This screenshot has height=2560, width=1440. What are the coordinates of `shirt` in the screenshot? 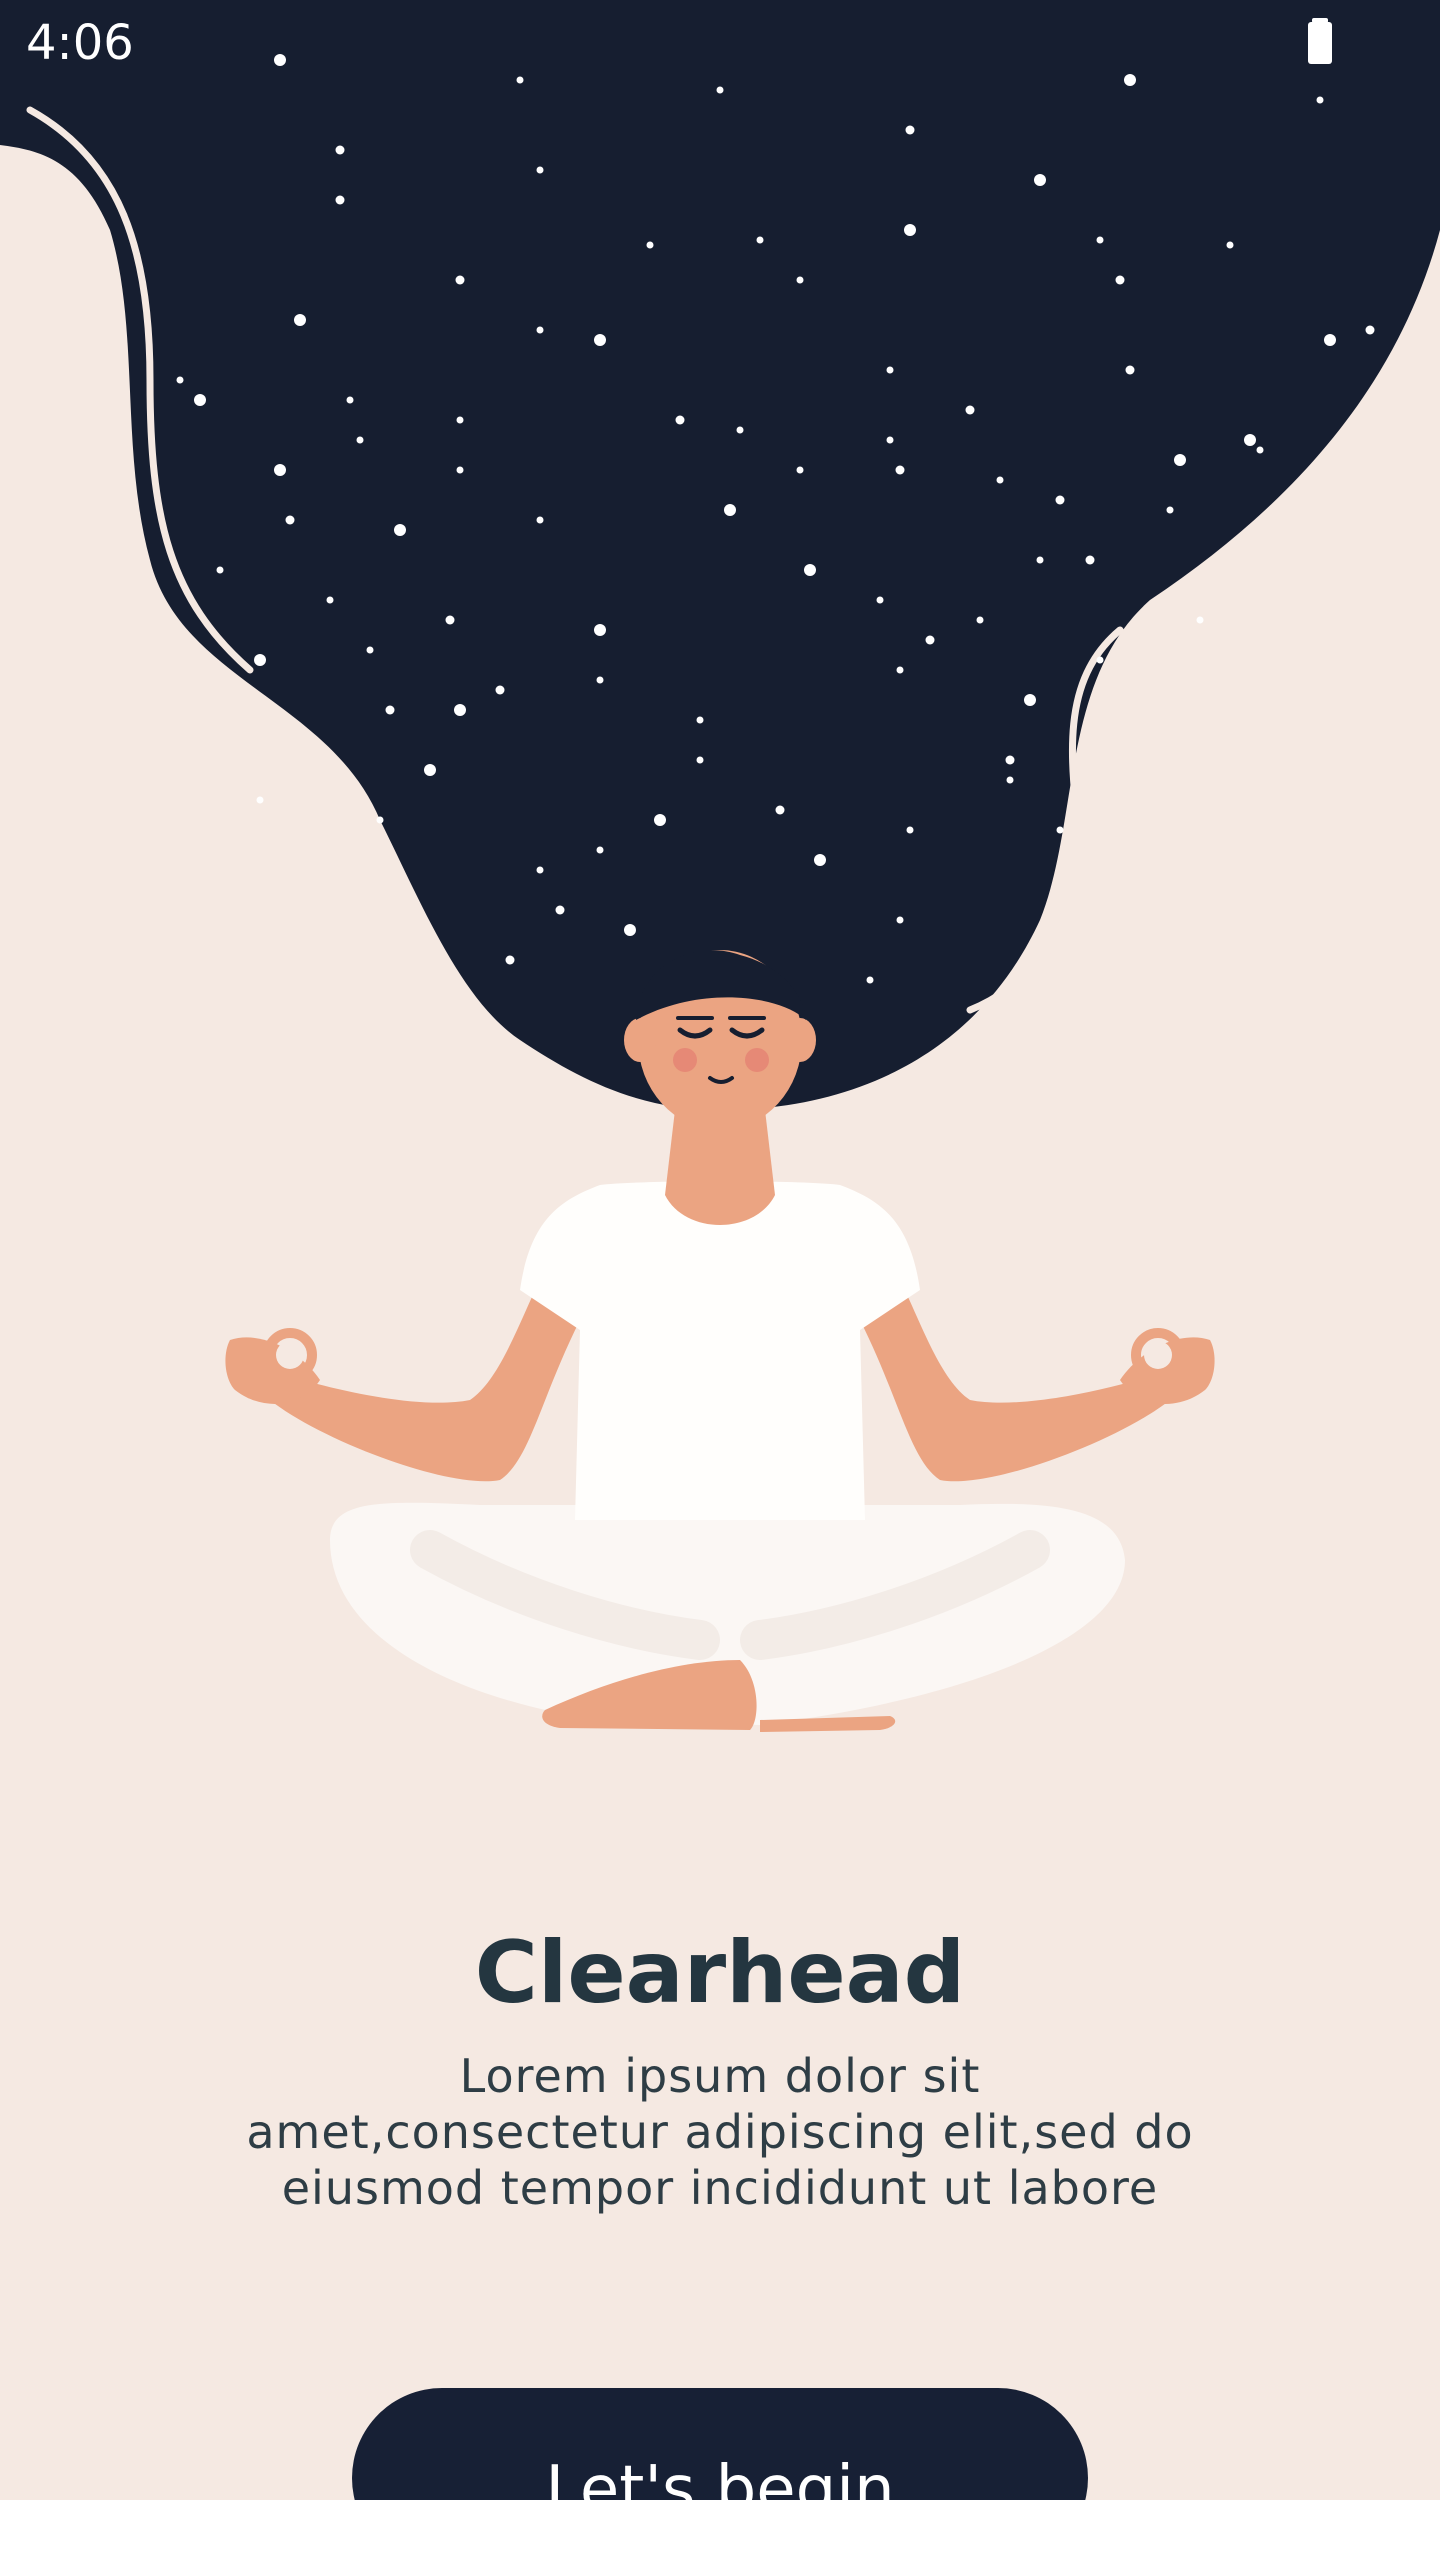 It's located at (720, 1350).